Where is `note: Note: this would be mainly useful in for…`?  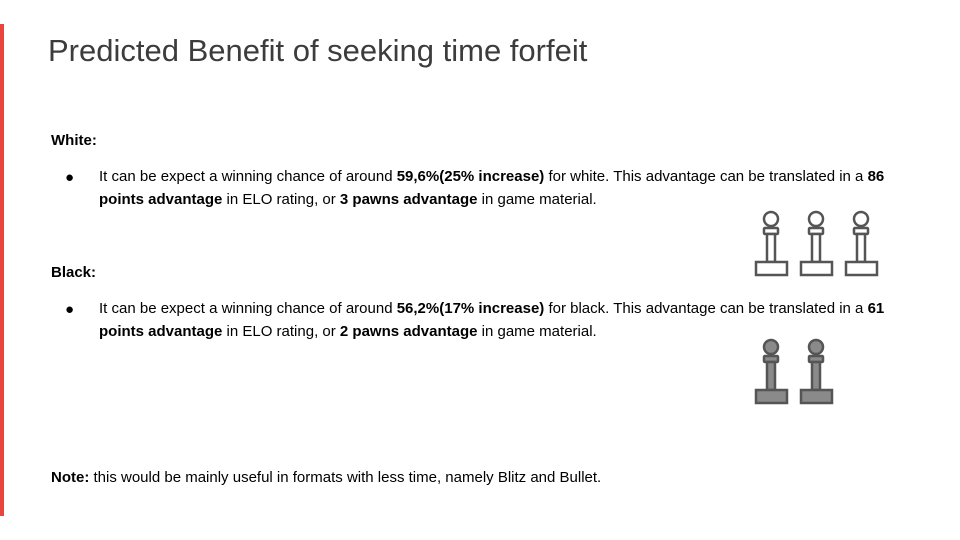 note: Note: this would be mainly useful in for… is located at coordinates (326, 477).